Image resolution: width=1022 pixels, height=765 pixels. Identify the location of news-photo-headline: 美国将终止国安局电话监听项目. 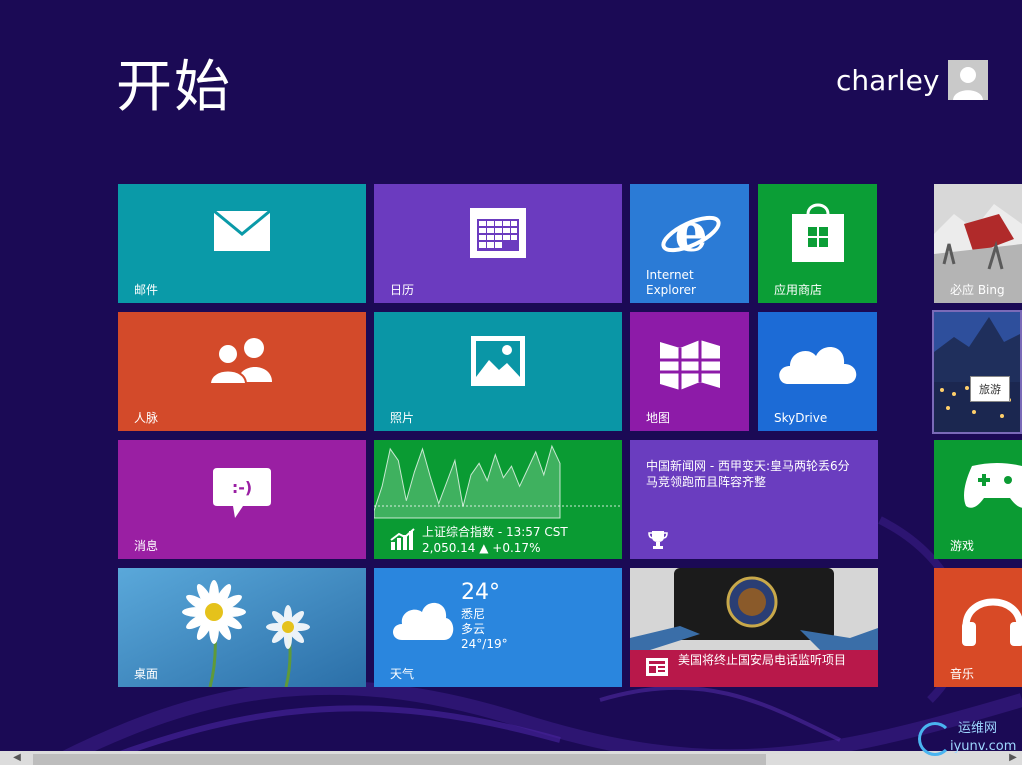
(762, 660).